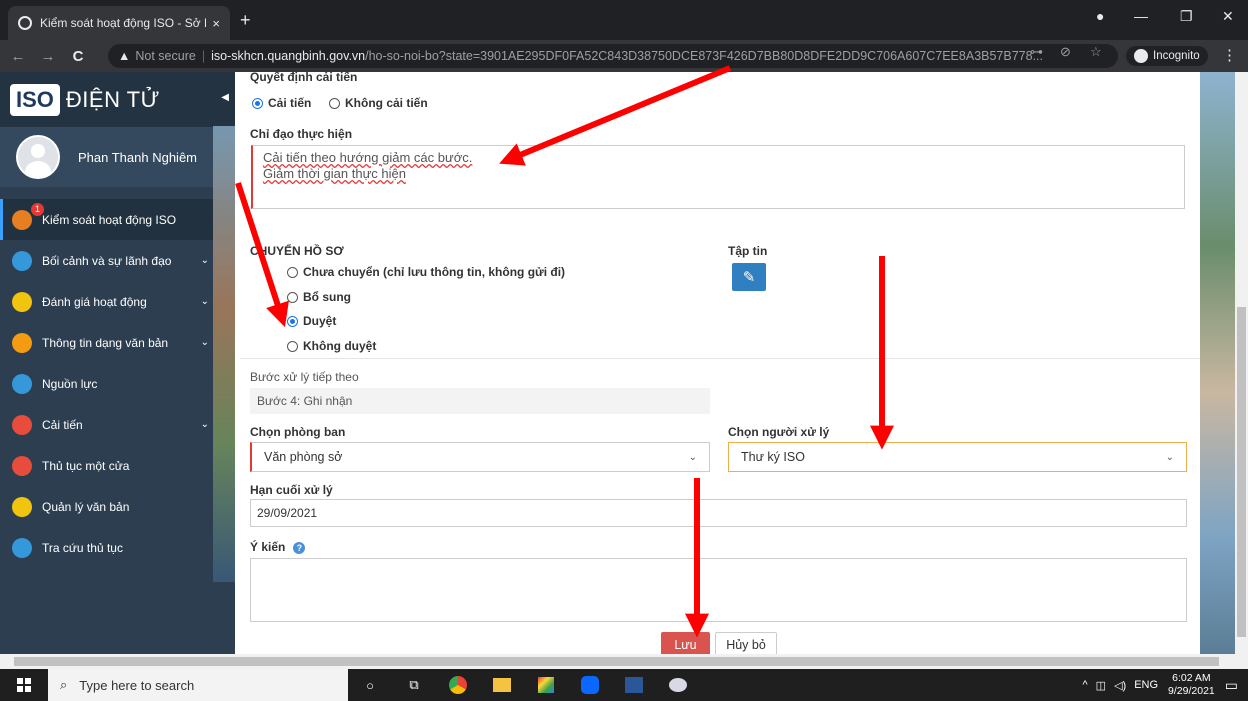 Image resolution: width=1248 pixels, height=701 pixels. I want to click on search-icon: ⌕, so click(64, 684).